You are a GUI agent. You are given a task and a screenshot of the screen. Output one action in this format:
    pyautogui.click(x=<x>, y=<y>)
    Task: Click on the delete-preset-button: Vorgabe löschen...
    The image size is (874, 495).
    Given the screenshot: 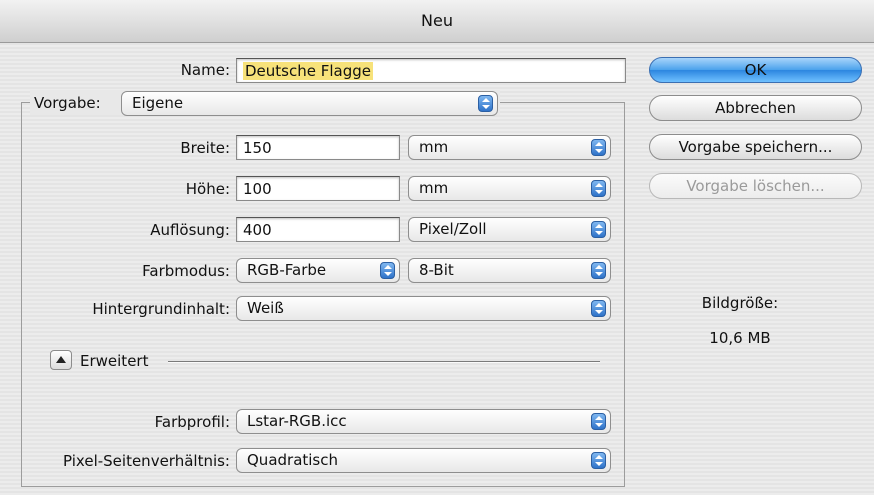 What is the action you would take?
    pyautogui.click(x=755, y=186)
    